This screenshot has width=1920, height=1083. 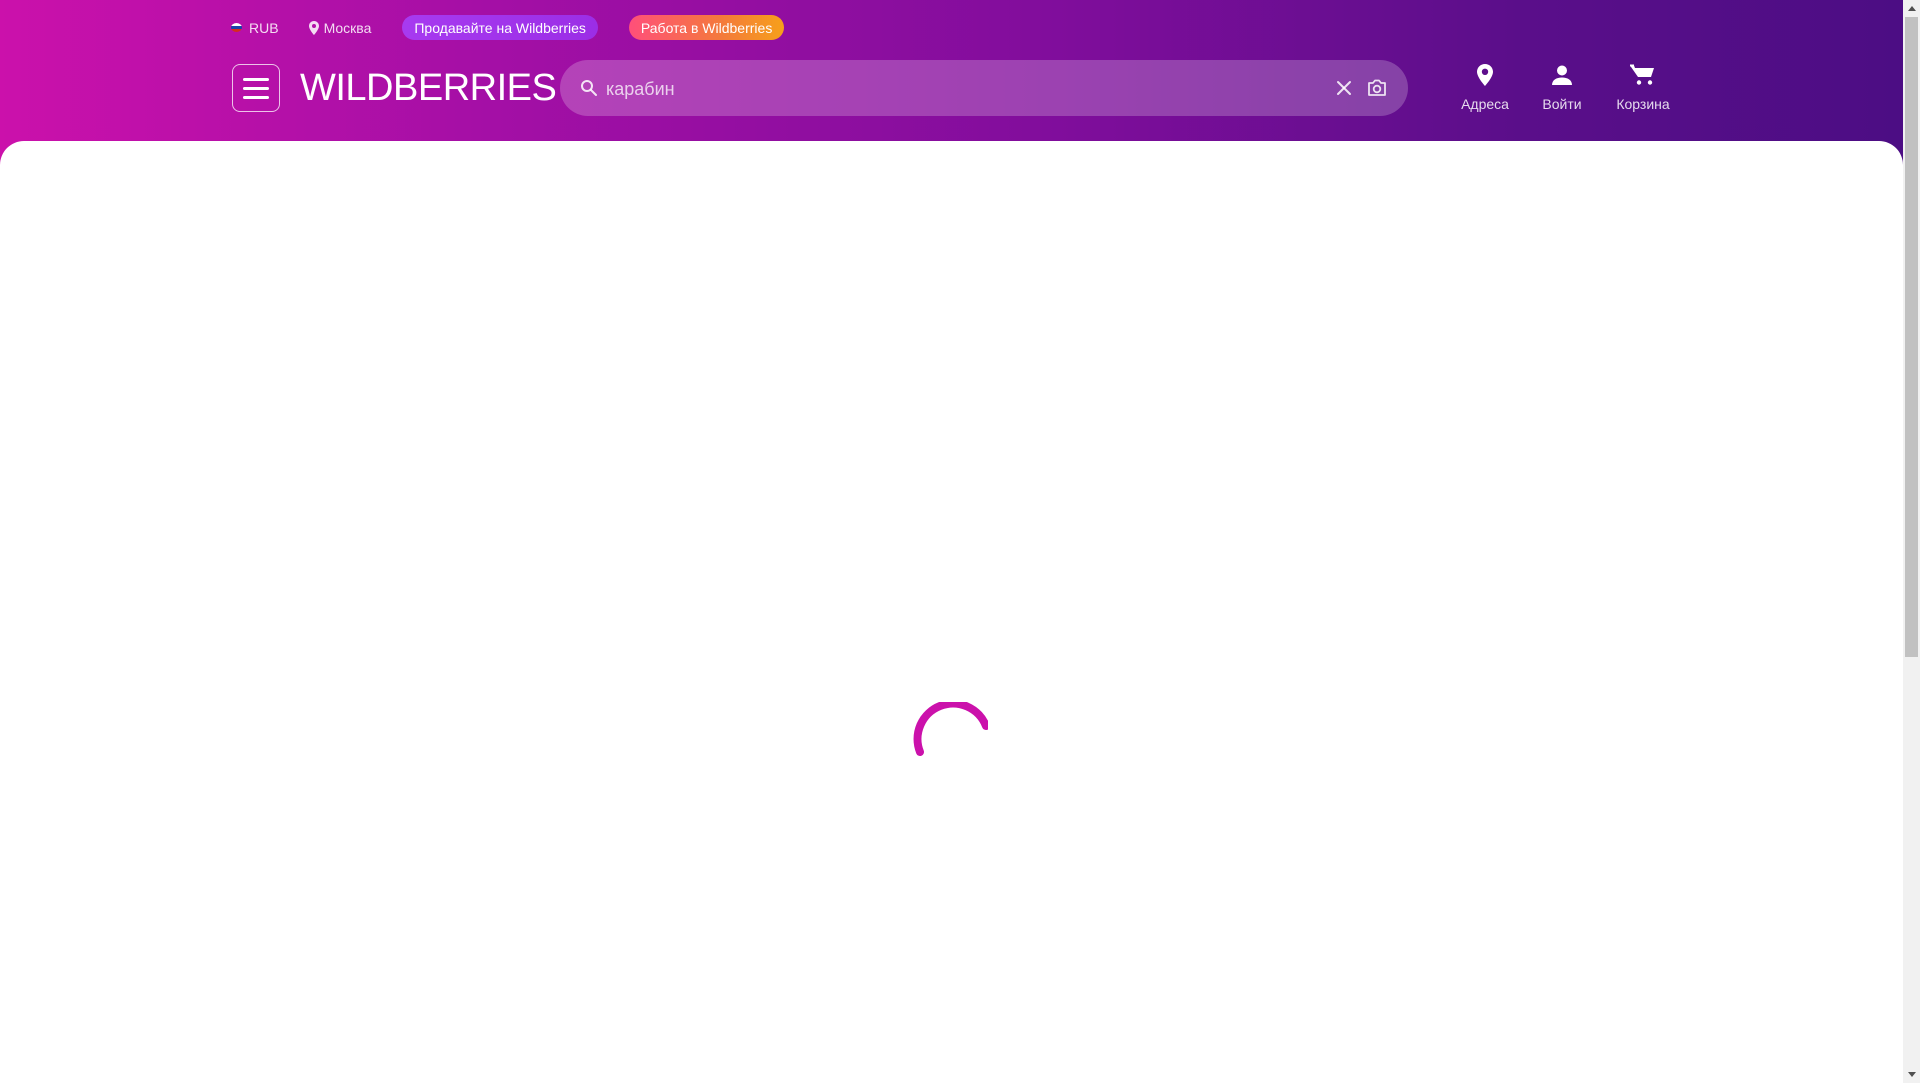 I want to click on site-logo: WILDBERRIES, so click(x=428, y=88).